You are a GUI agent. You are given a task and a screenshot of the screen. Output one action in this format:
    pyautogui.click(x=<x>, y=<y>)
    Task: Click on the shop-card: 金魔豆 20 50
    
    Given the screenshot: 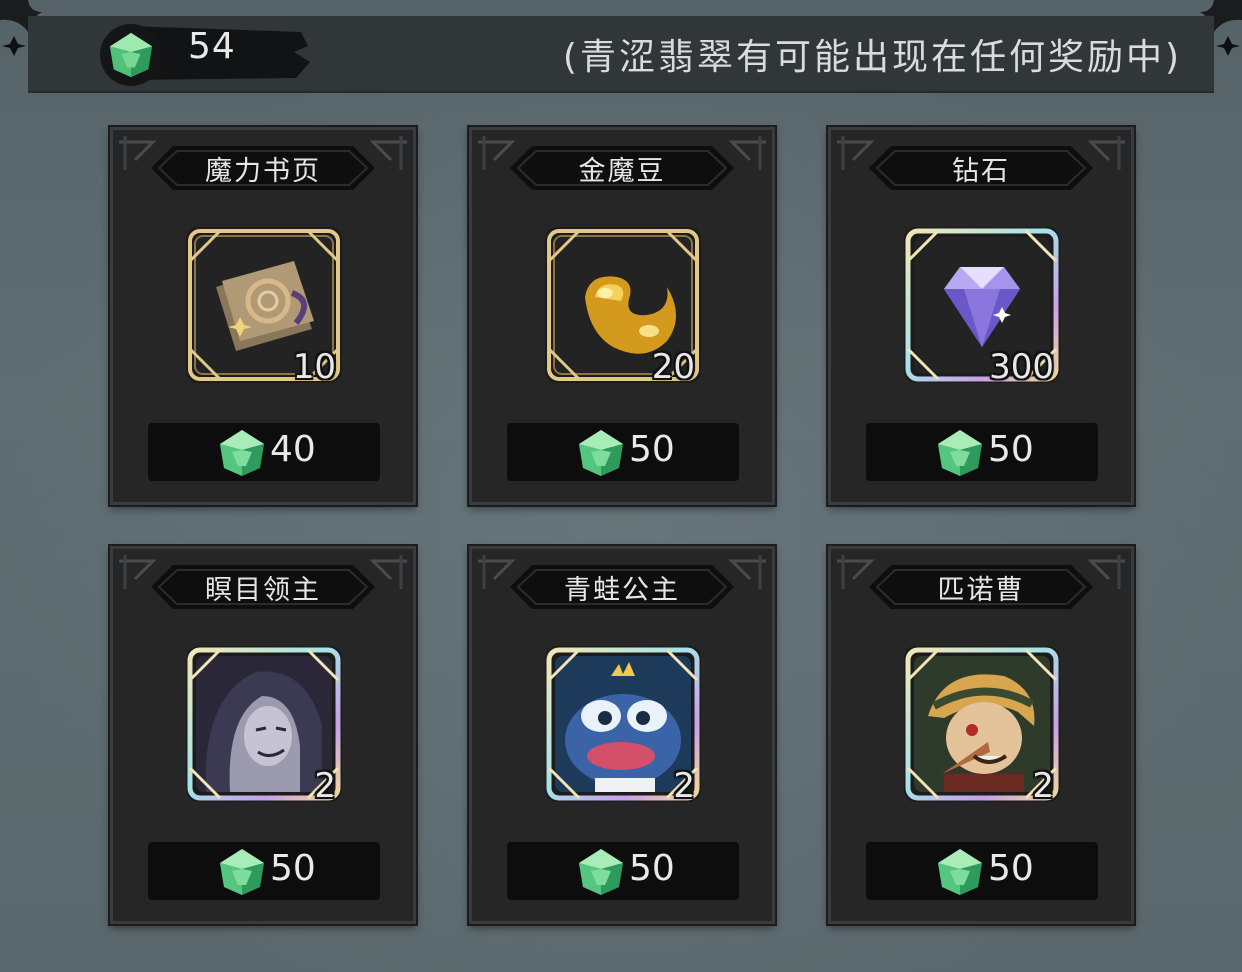 What is the action you would take?
    pyautogui.click(x=622, y=316)
    